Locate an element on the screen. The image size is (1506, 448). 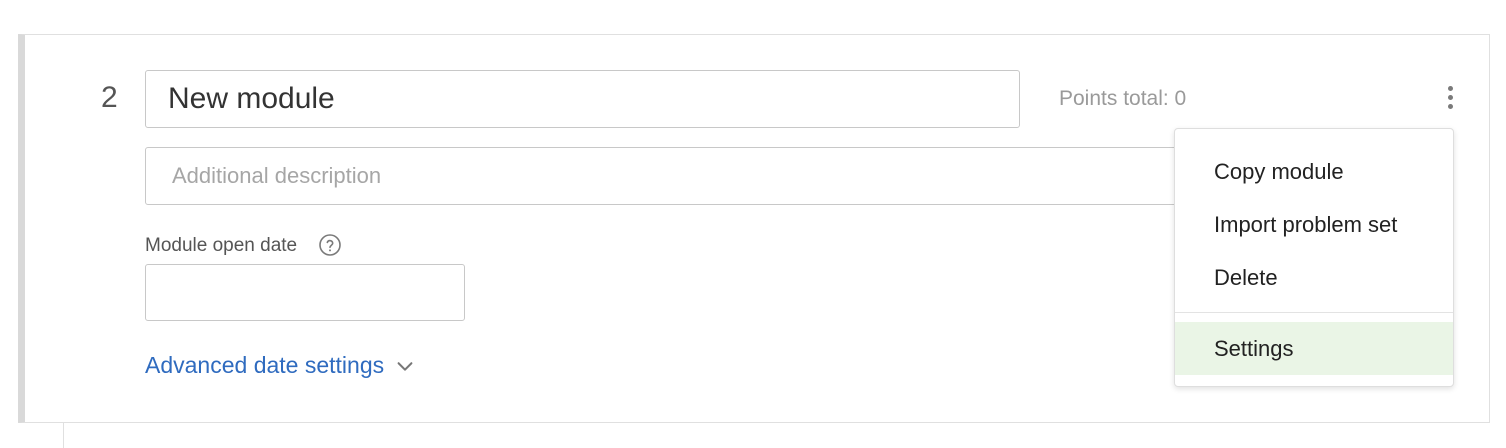
open-date-label: Module open date is located at coordinates (221, 245).